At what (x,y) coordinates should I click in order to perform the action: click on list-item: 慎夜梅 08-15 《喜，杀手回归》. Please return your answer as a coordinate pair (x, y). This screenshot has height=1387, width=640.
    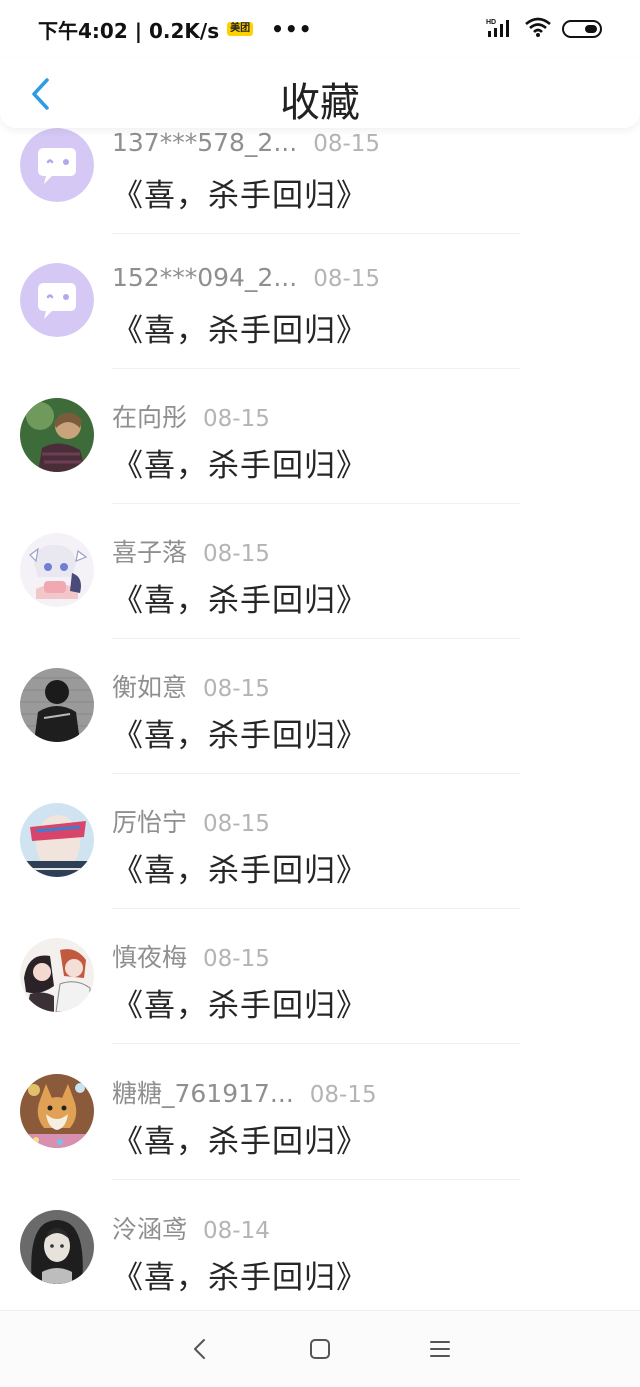
    Looking at the image, I should click on (320, 1006).